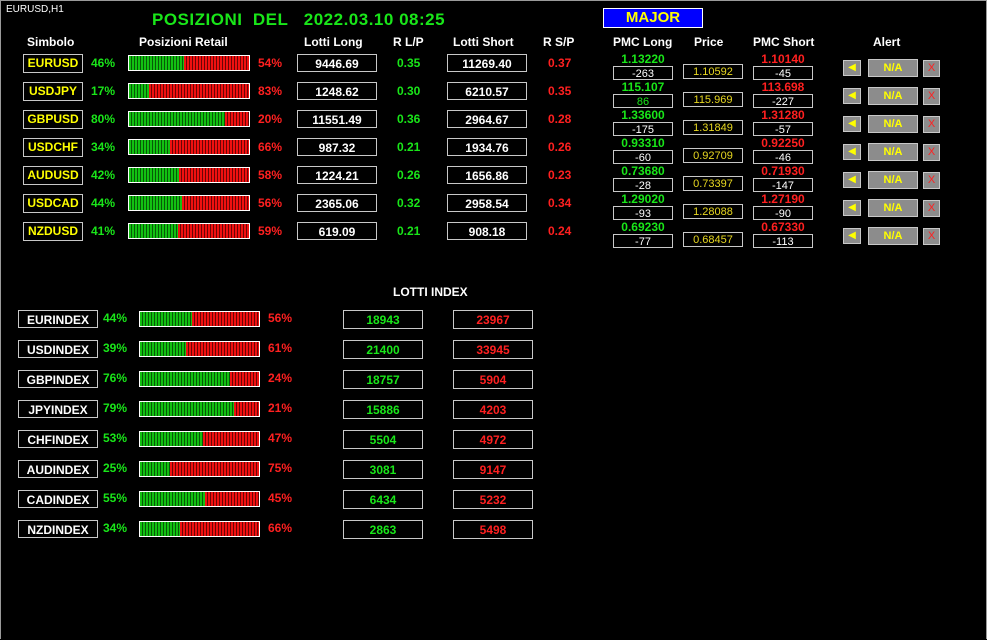  What do you see at coordinates (783, 213) in the screenshot?
I see `pmc-short-diff: -90` at bounding box center [783, 213].